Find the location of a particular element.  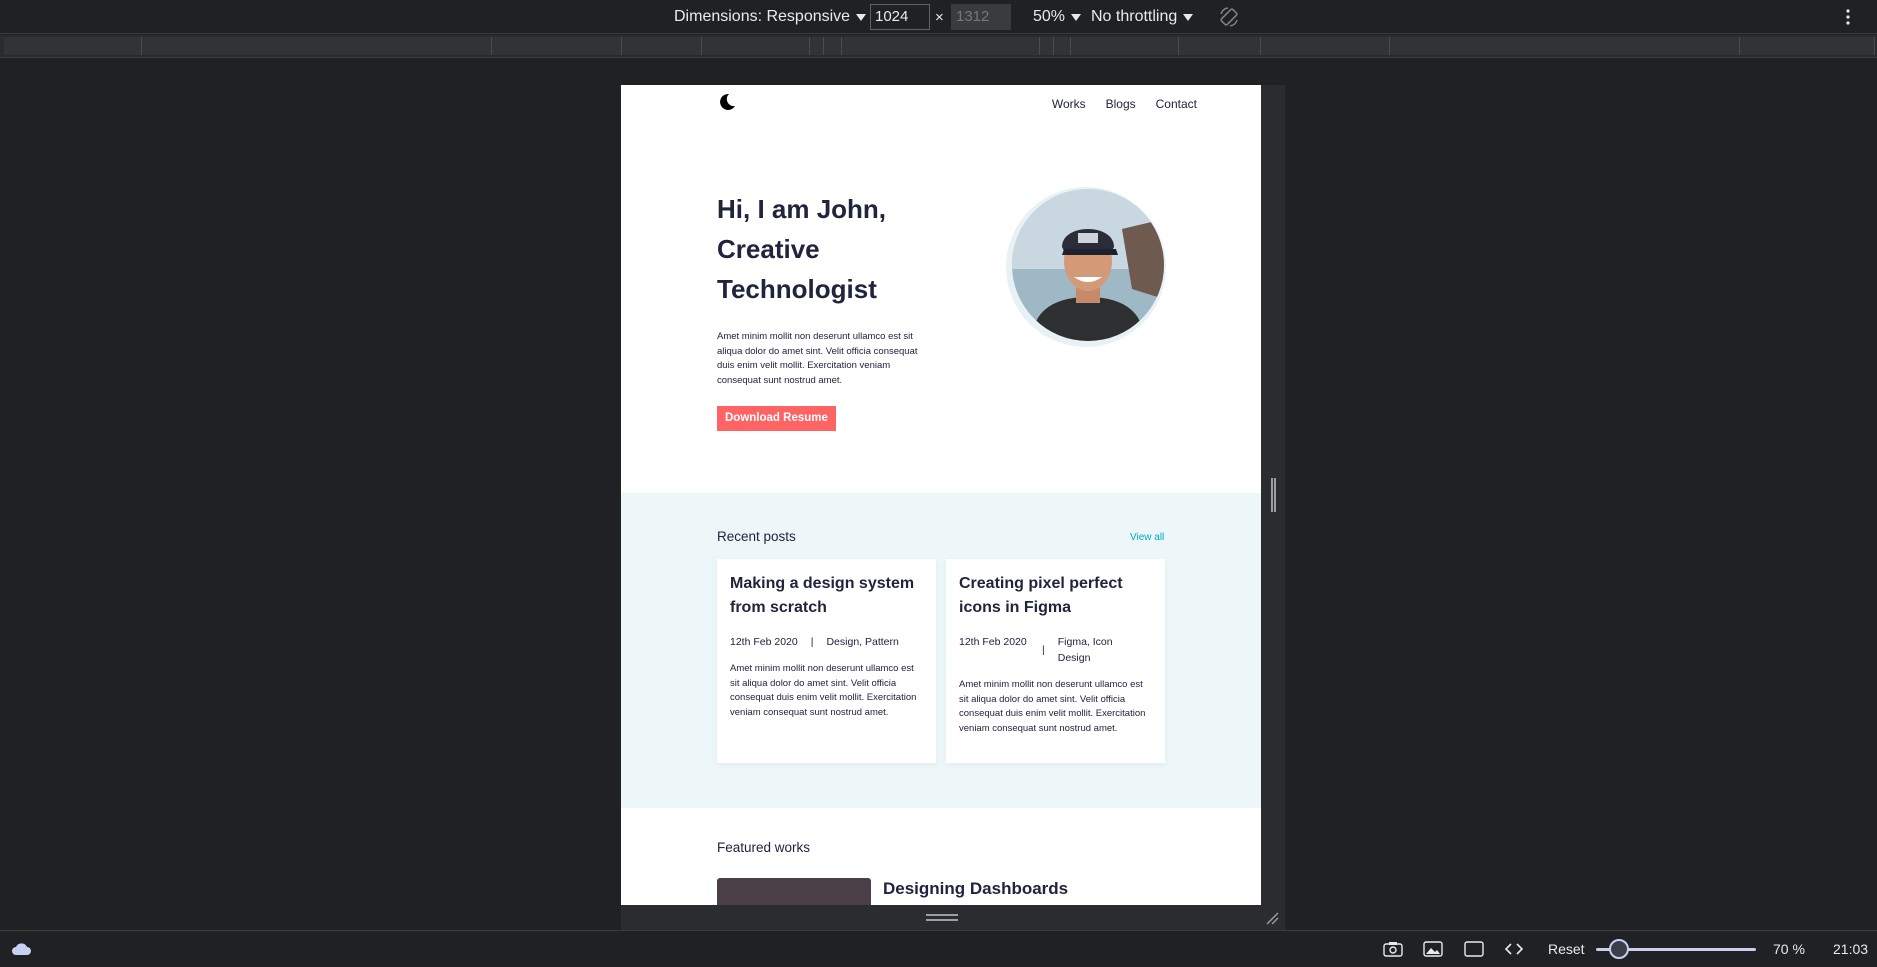

hero-title-line: Hi, I am John, is located at coordinates (802, 209).